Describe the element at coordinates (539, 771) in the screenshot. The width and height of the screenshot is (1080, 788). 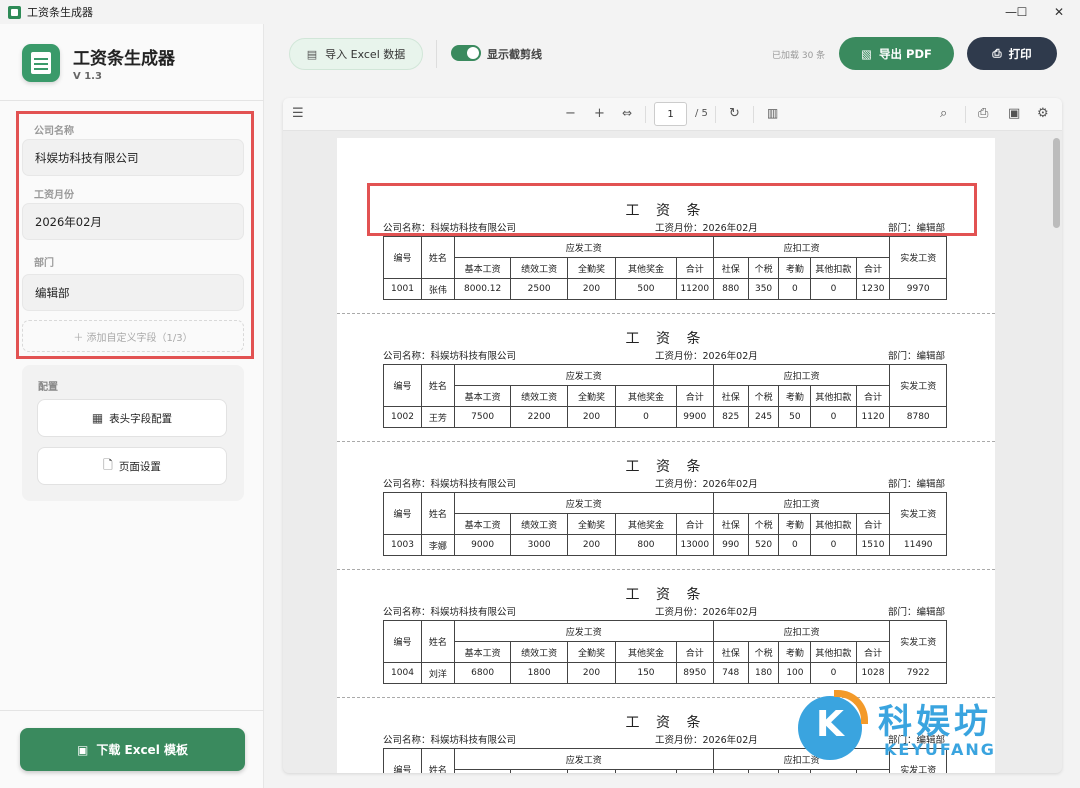
I see `subheader-cell: 绩效工资` at that location.